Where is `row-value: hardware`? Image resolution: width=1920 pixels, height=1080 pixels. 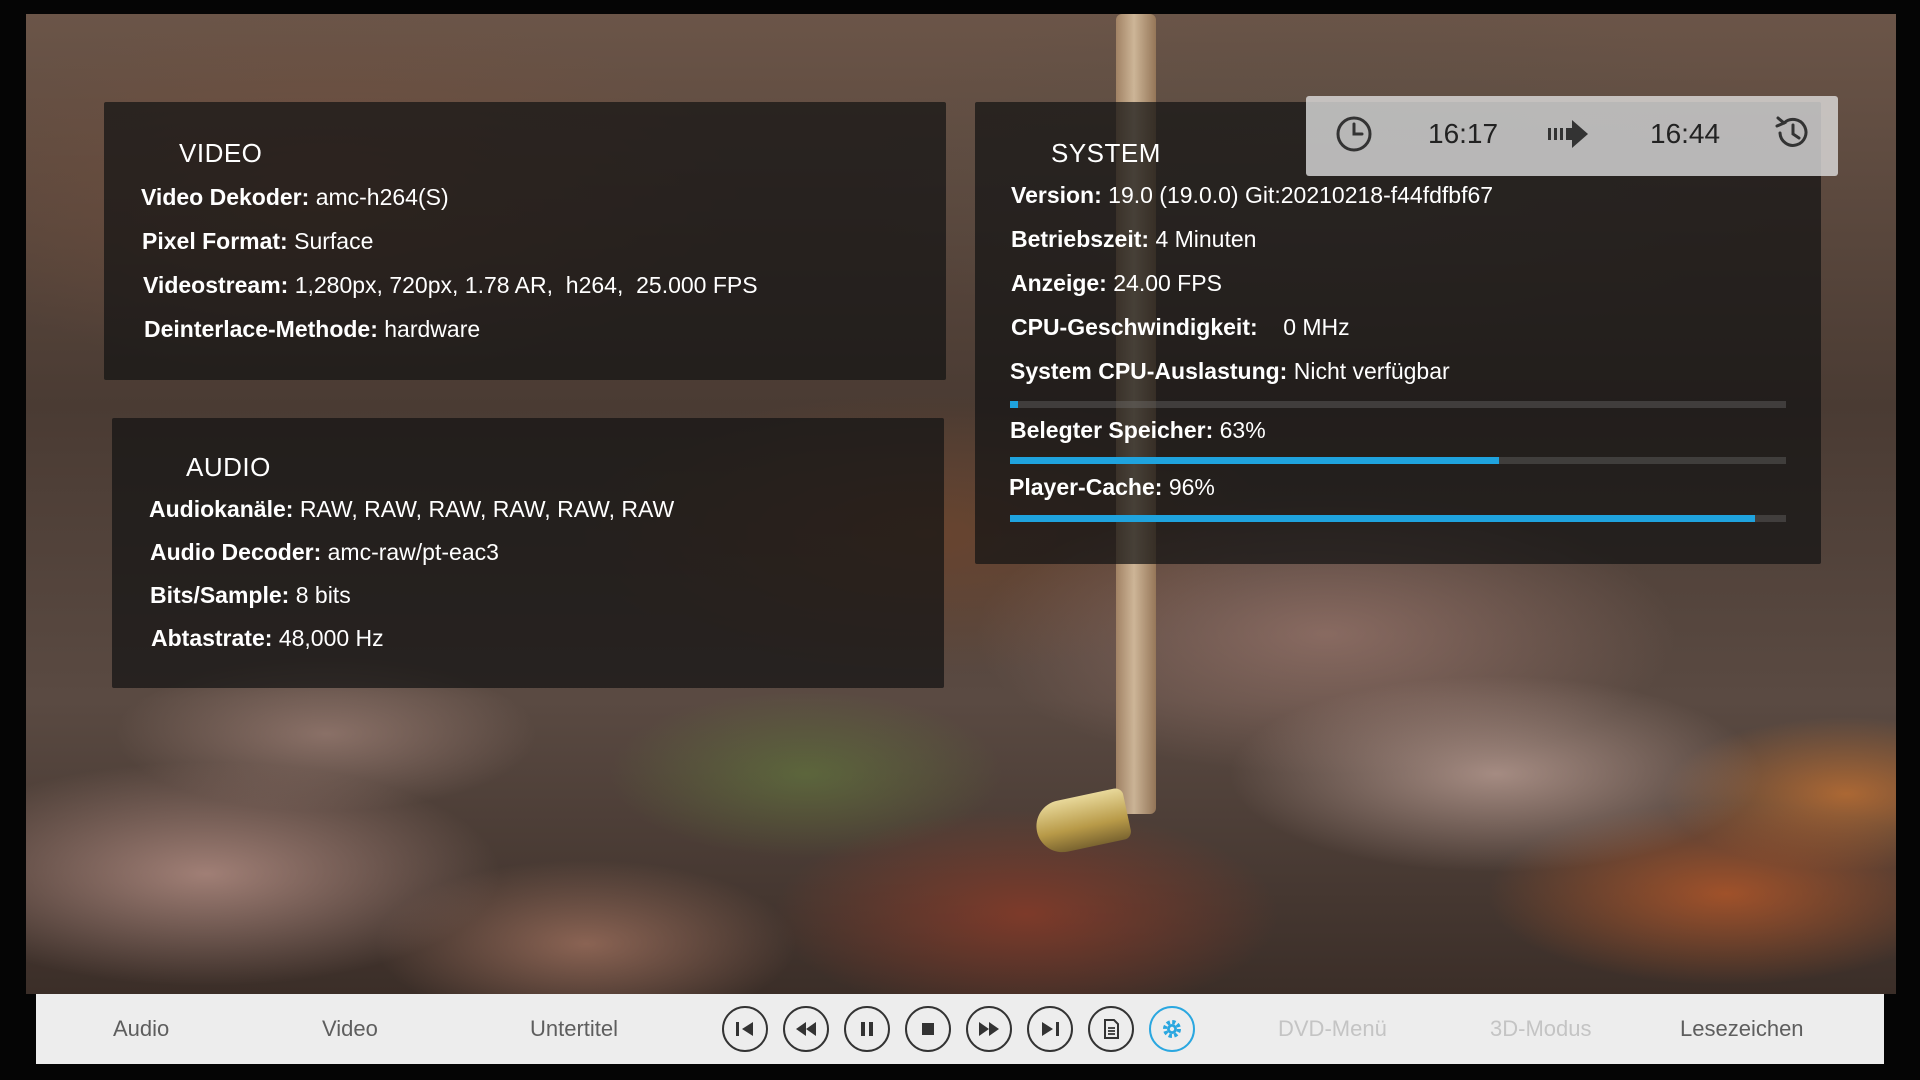
row-value: hardware is located at coordinates (432, 329).